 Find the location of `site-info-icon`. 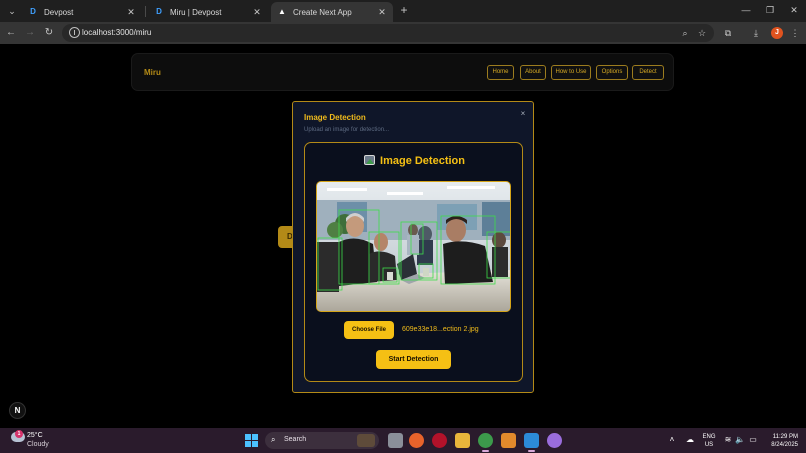

site-info-icon is located at coordinates (74, 32).